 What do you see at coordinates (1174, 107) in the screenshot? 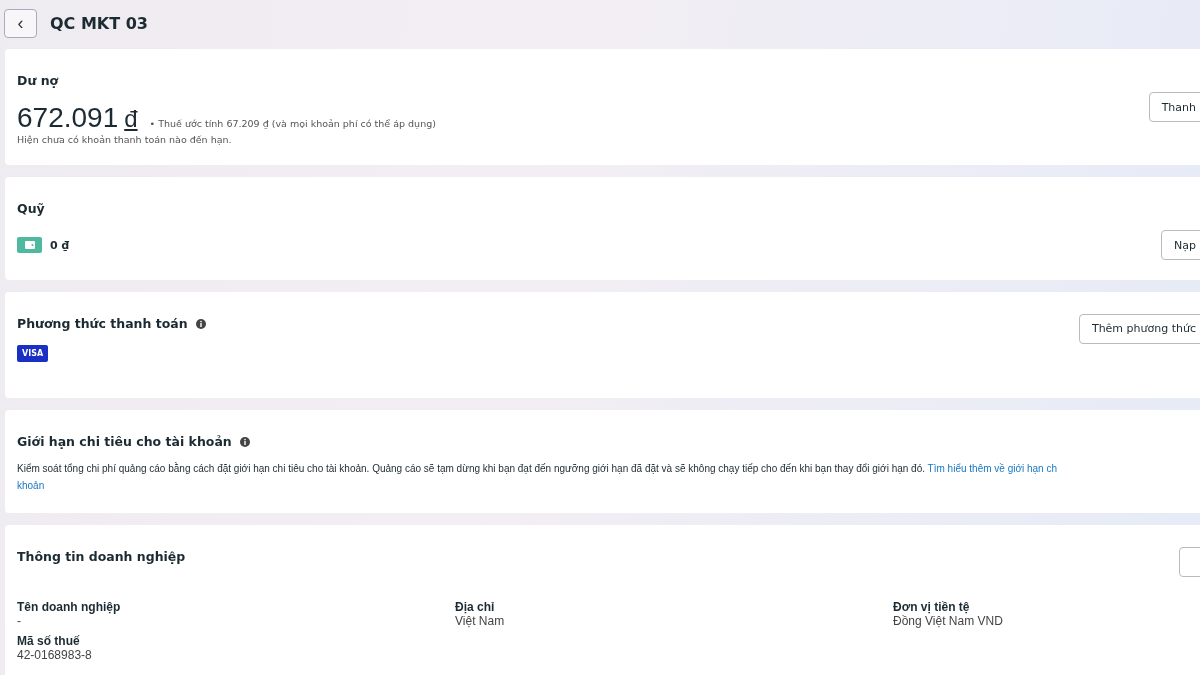
I see `pay-button: Thanh` at bounding box center [1174, 107].